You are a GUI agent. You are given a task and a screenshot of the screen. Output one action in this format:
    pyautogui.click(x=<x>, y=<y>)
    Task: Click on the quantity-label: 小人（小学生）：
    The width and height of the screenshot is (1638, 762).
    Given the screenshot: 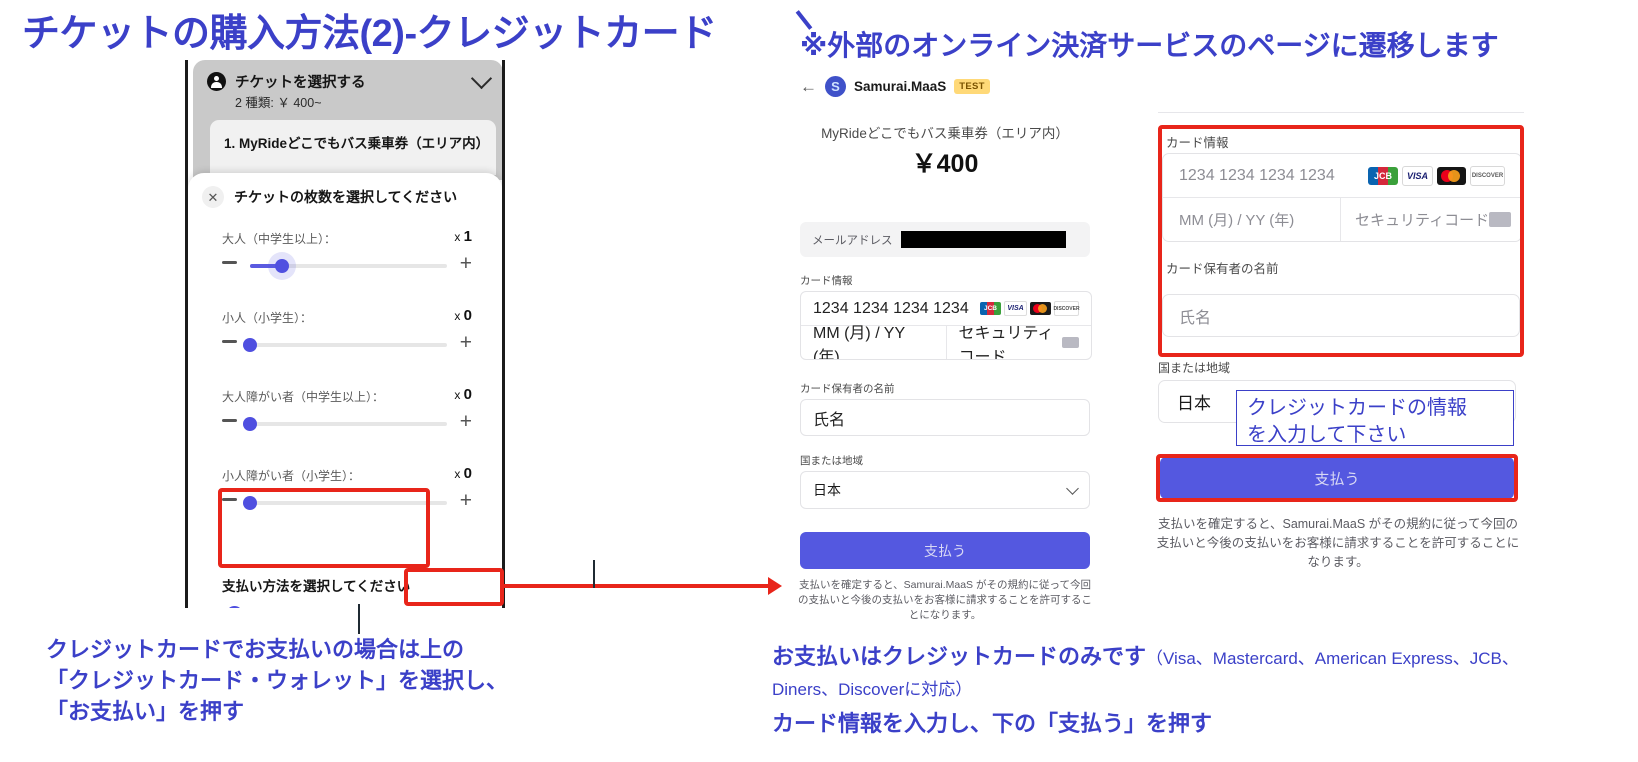 What is the action you would take?
    pyautogui.click(x=267, y=318)
    